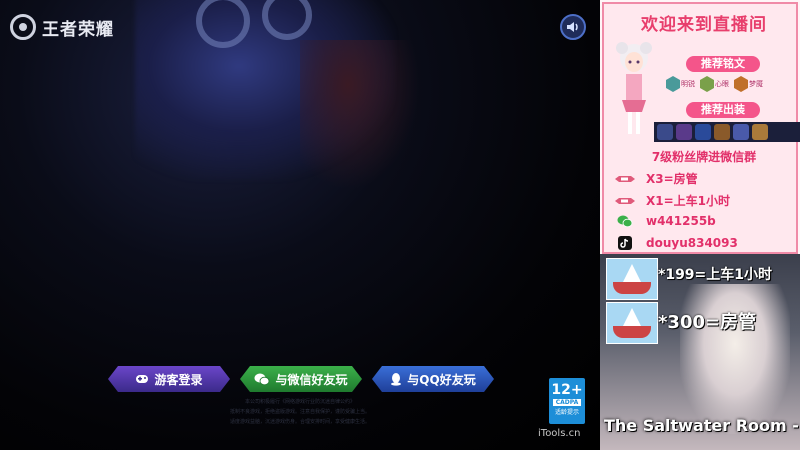  Describe the element at coordinates (299, 422) in the screenshot. I see `legal-notice-3: 适度游戏益脑，沉迷游戏伤身。合理安排时间，享受健康生活。` at that location.